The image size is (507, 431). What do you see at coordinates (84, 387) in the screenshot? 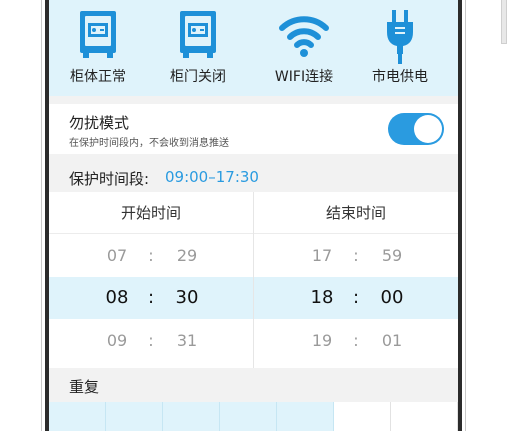
I see `repeat-label: 重复` at bounding box center [84, 387].